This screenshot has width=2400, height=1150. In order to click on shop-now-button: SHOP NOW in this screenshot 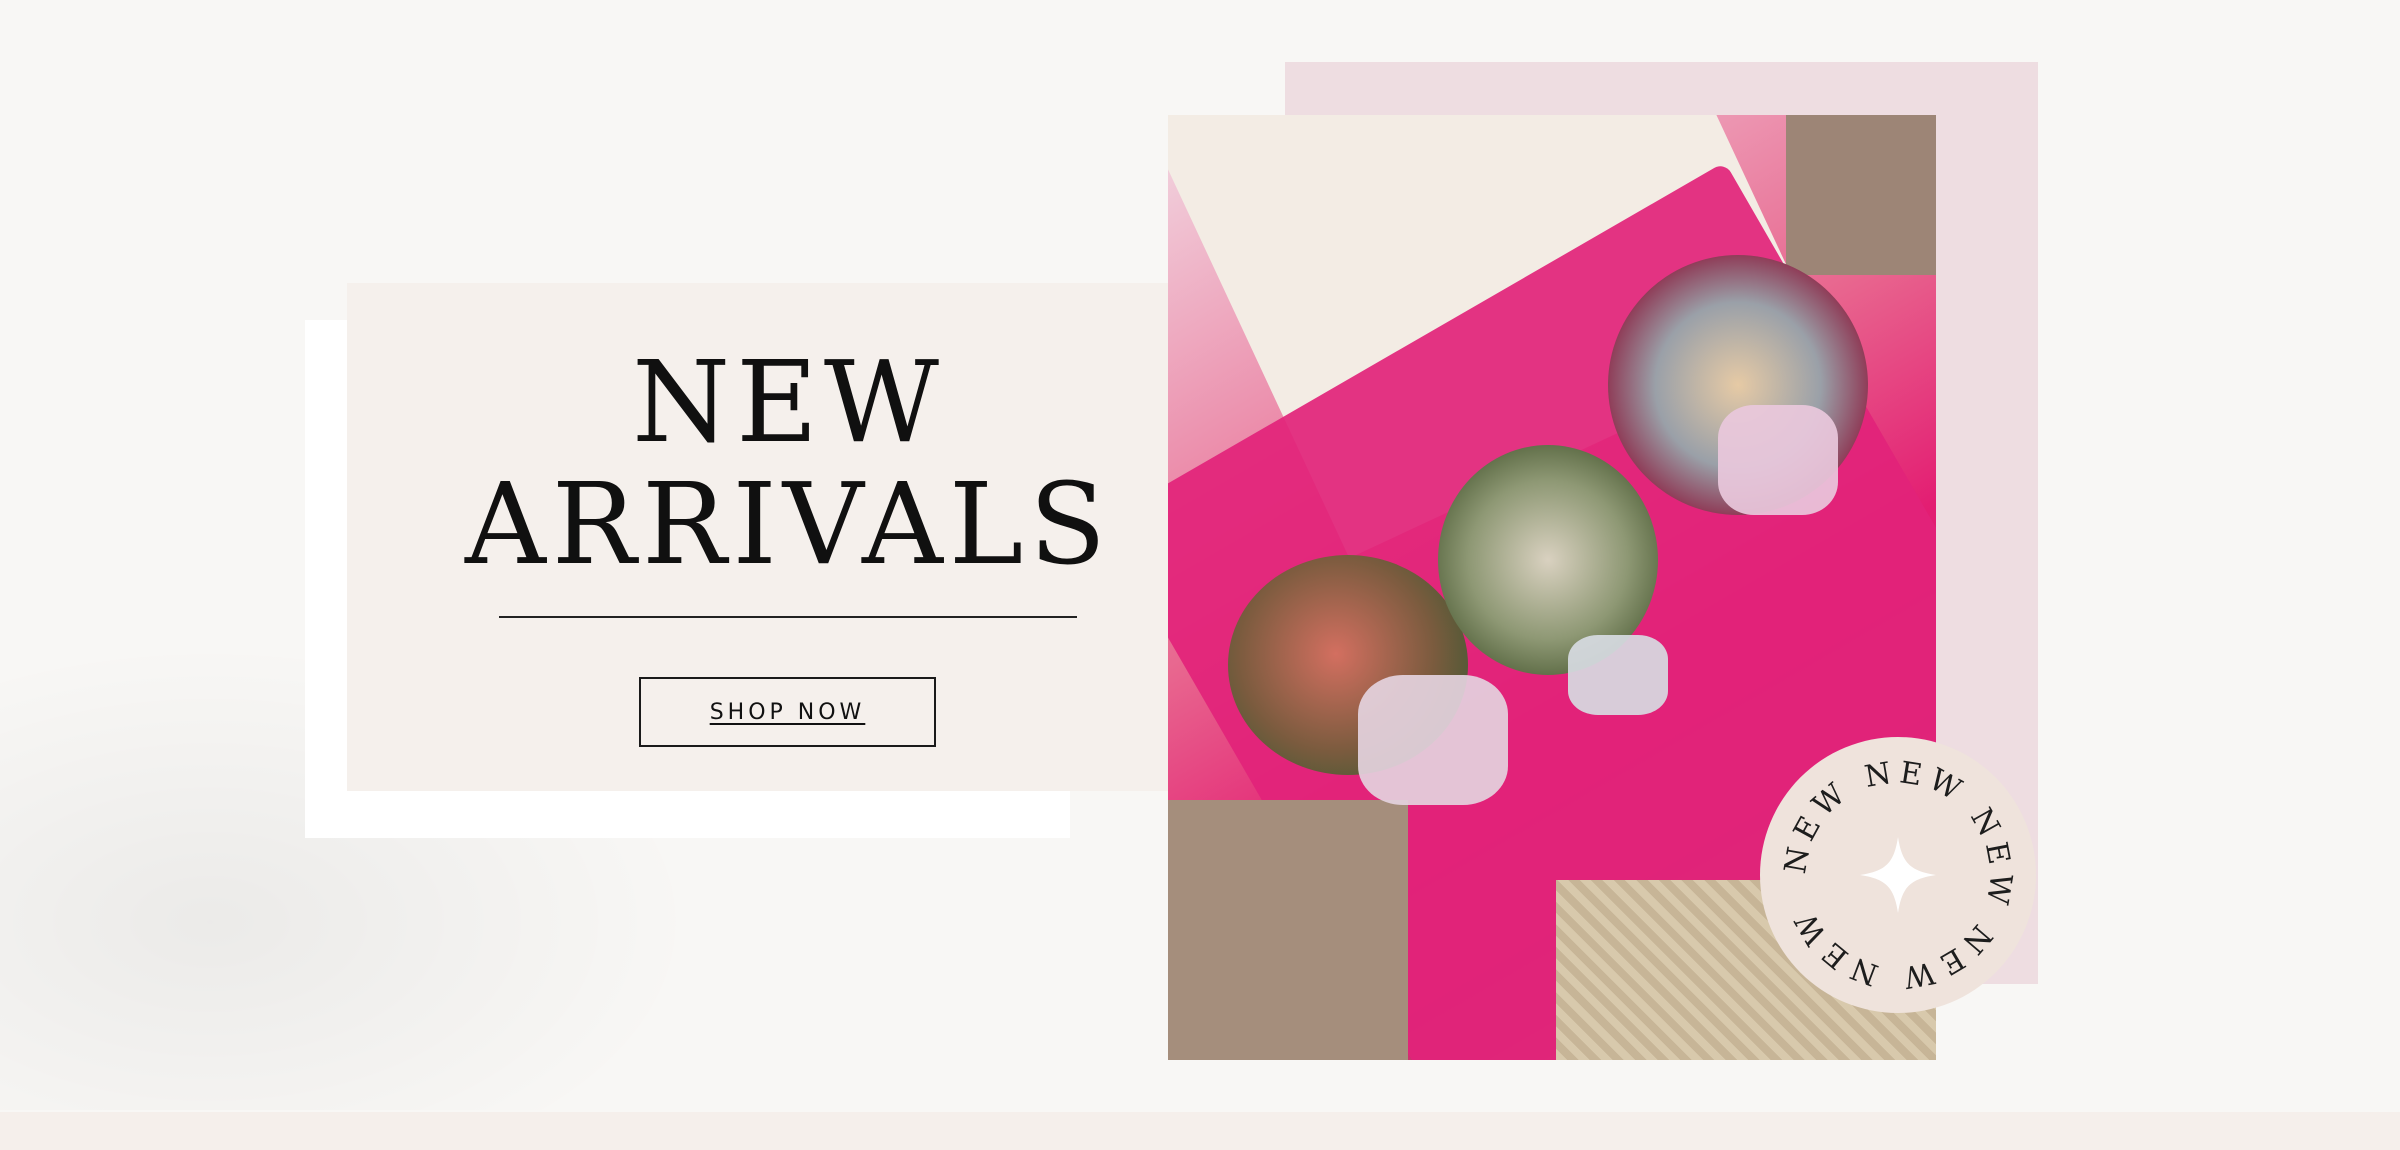, I will do `click(787, 712)`.